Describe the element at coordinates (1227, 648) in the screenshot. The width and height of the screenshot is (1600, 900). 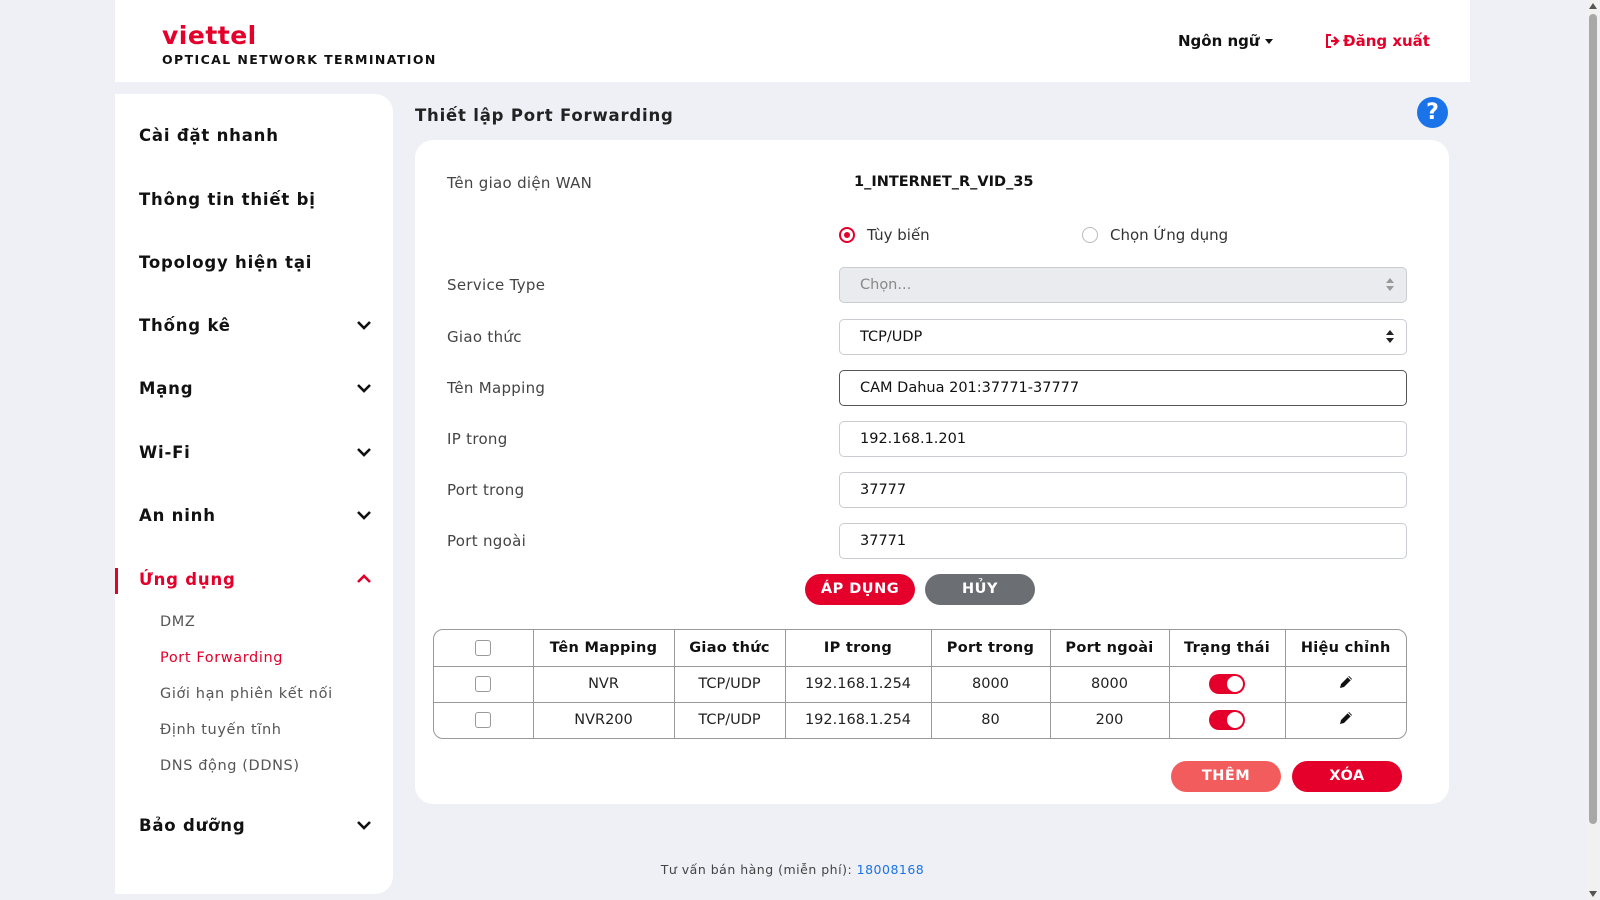
I see `column-header: Trạng thái` at that location.